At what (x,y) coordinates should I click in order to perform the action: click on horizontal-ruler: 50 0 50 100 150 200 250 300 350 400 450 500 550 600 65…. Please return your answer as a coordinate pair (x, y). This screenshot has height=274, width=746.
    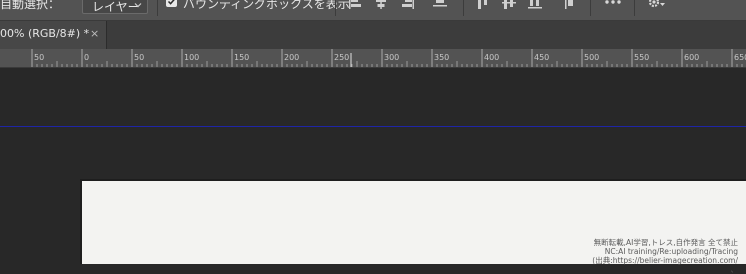
    Looking at the image, I should click on (373, 58).